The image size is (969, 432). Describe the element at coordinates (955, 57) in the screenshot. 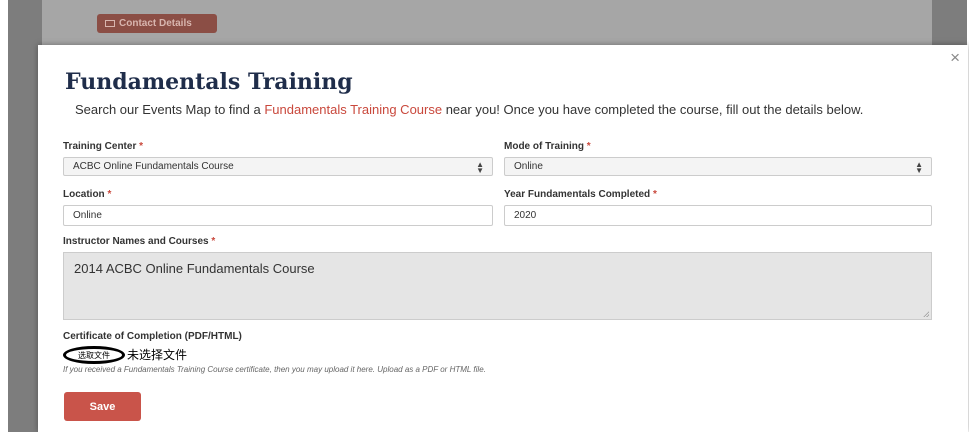

I see `close-icon: ×` at that location.